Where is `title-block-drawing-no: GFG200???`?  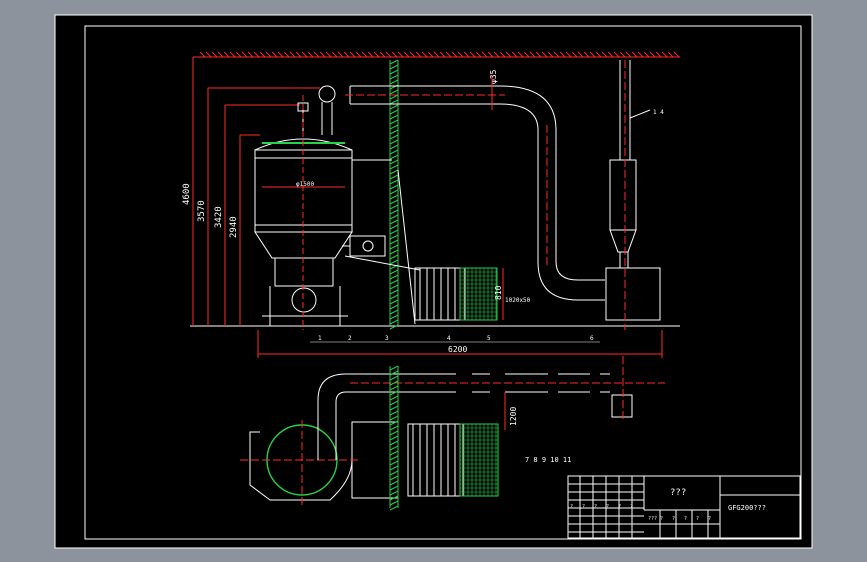
title-block-drawing-no: GFG200??? is located at coordinates (747, 508).